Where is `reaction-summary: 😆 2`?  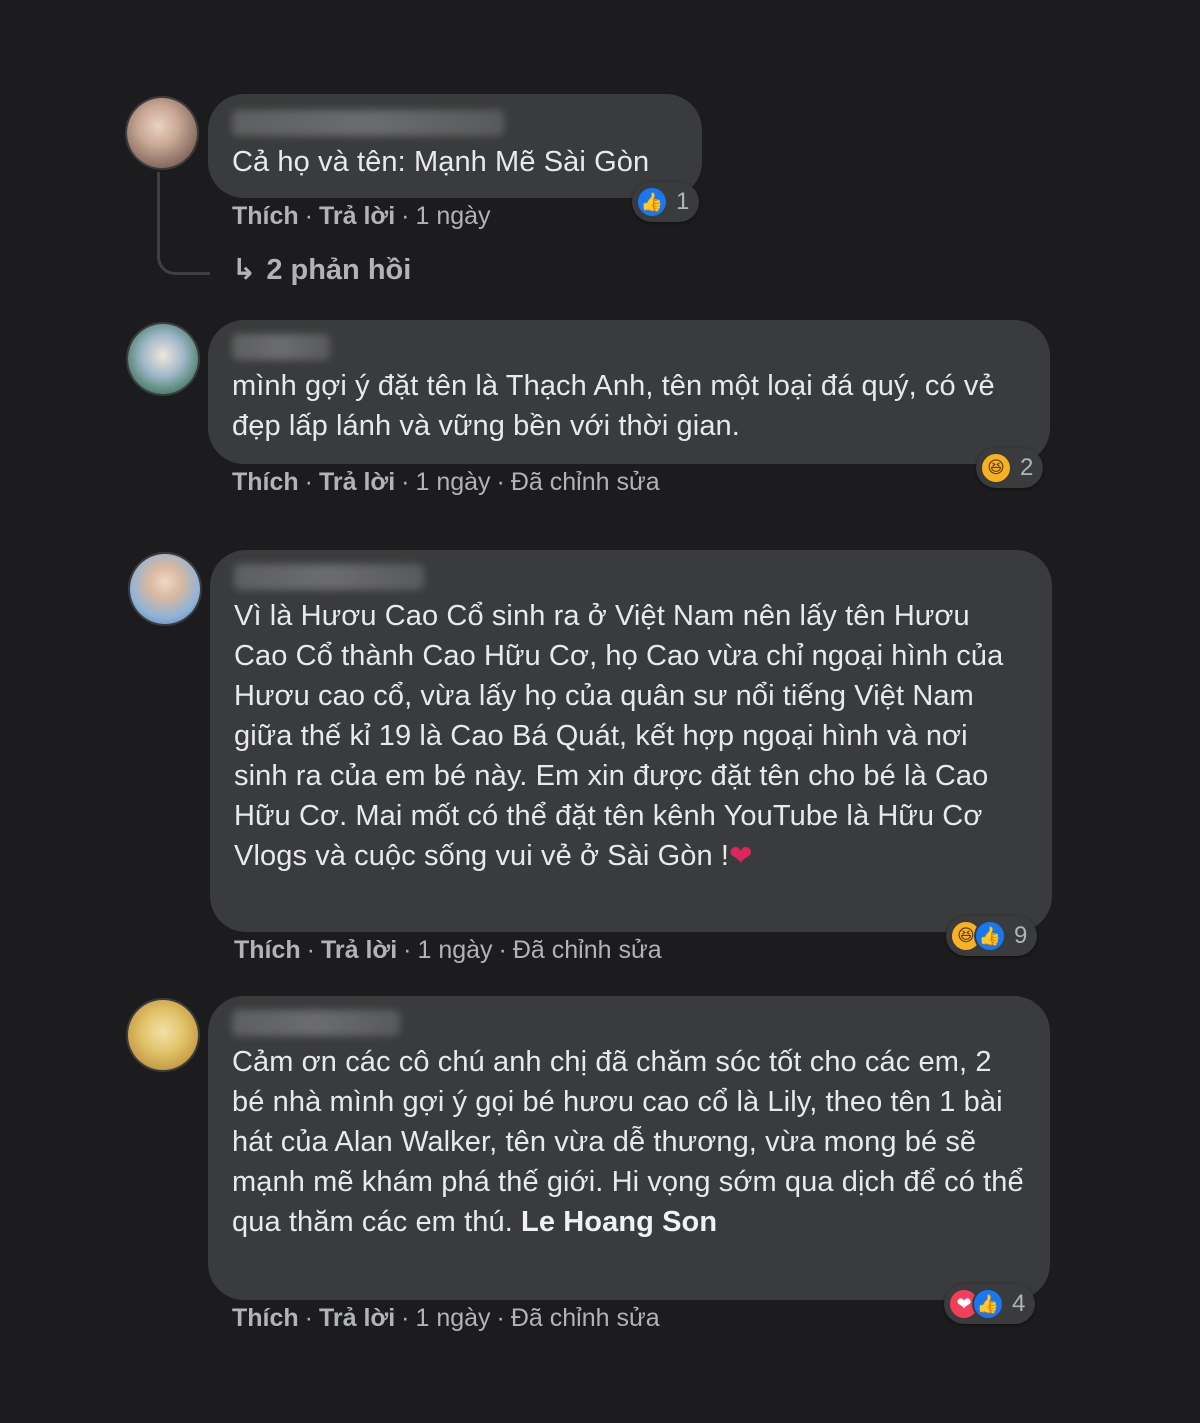 reaction-summary: 😆 2 is located at coordinates (1010, 468).